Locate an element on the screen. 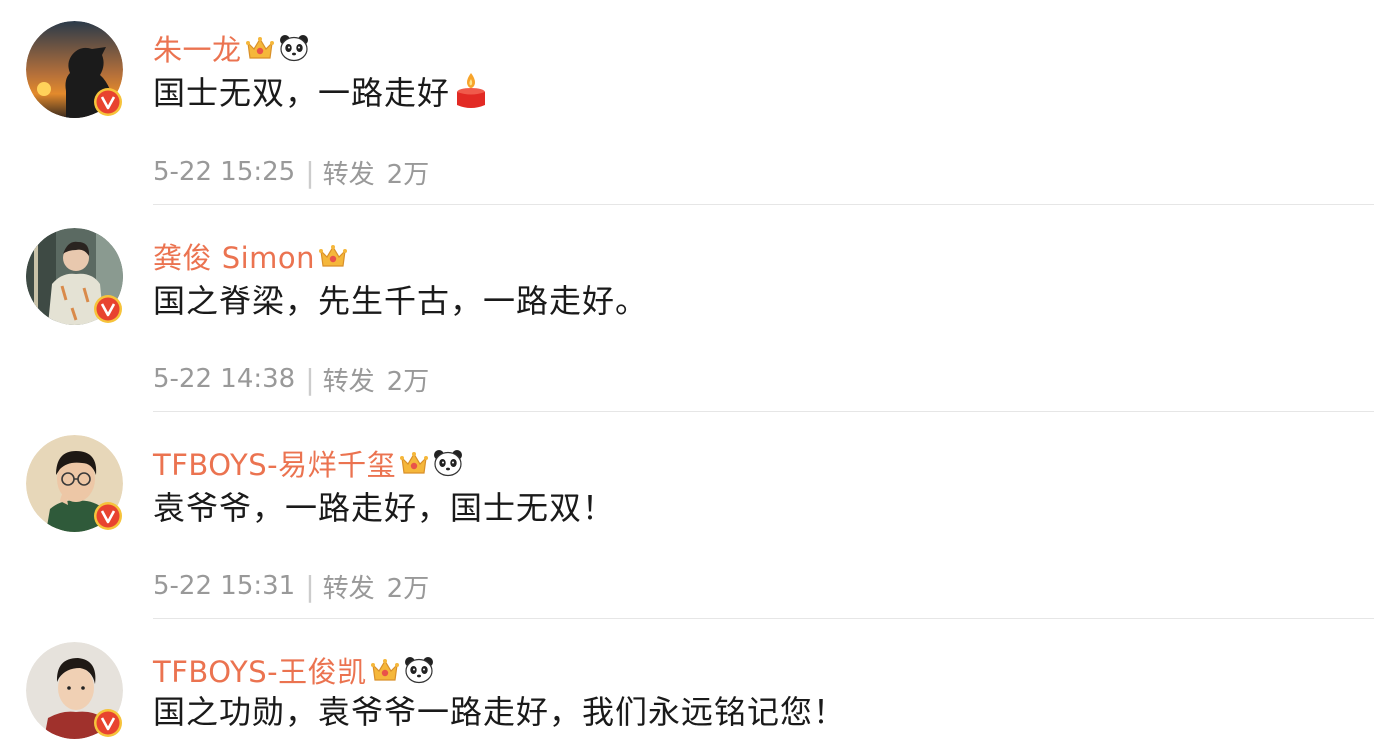  comment-text: 国之功勋，袁爷爷一路走好，我们永远铭记您！ is located at coordinates (500, 712).